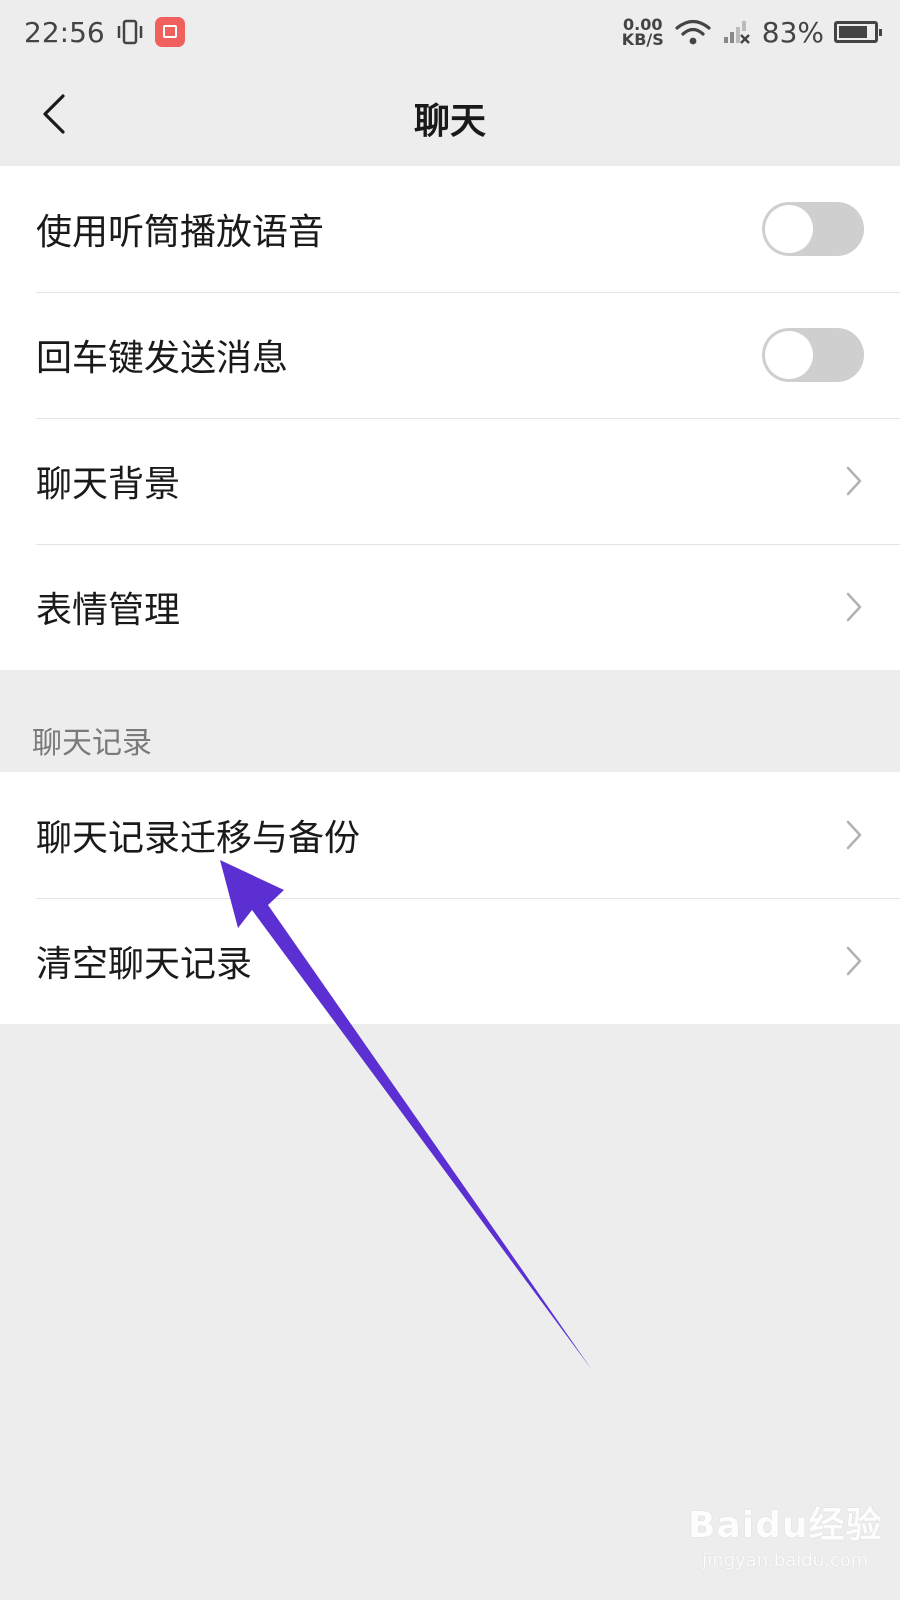  What do you see at coordinates (449, 121) in the screenshot?
I see `page-title: 聊天` at bounding box center [449, 121].